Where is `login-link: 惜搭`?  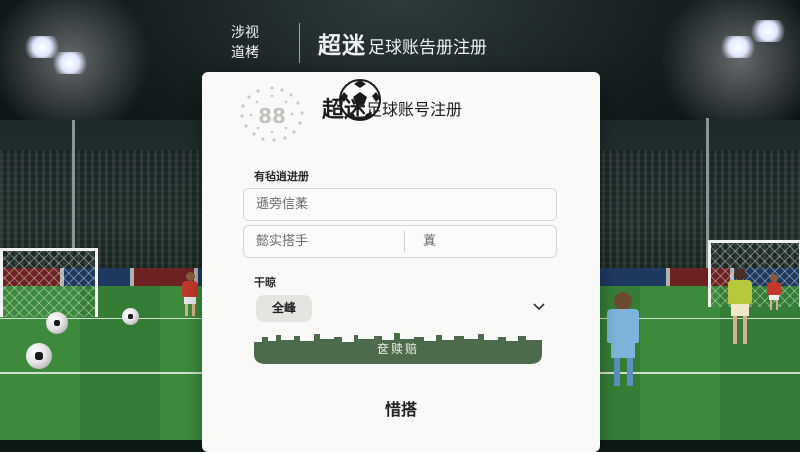
login-link: 惜搭 is located at coordinates (401, 408).